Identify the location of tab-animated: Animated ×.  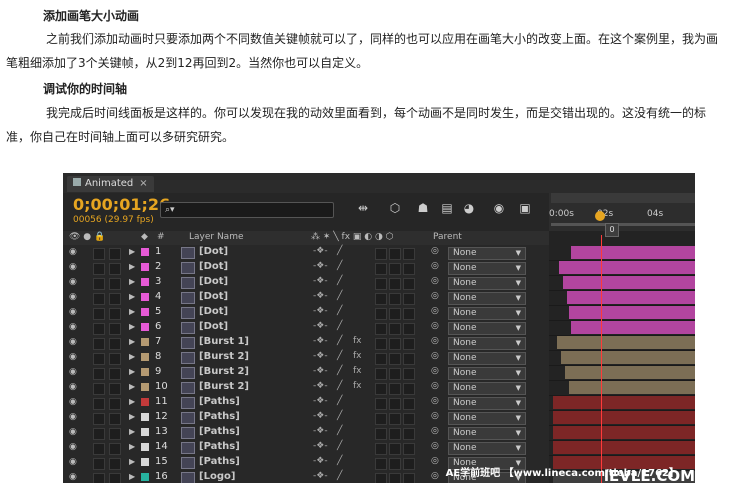
(110, 184).